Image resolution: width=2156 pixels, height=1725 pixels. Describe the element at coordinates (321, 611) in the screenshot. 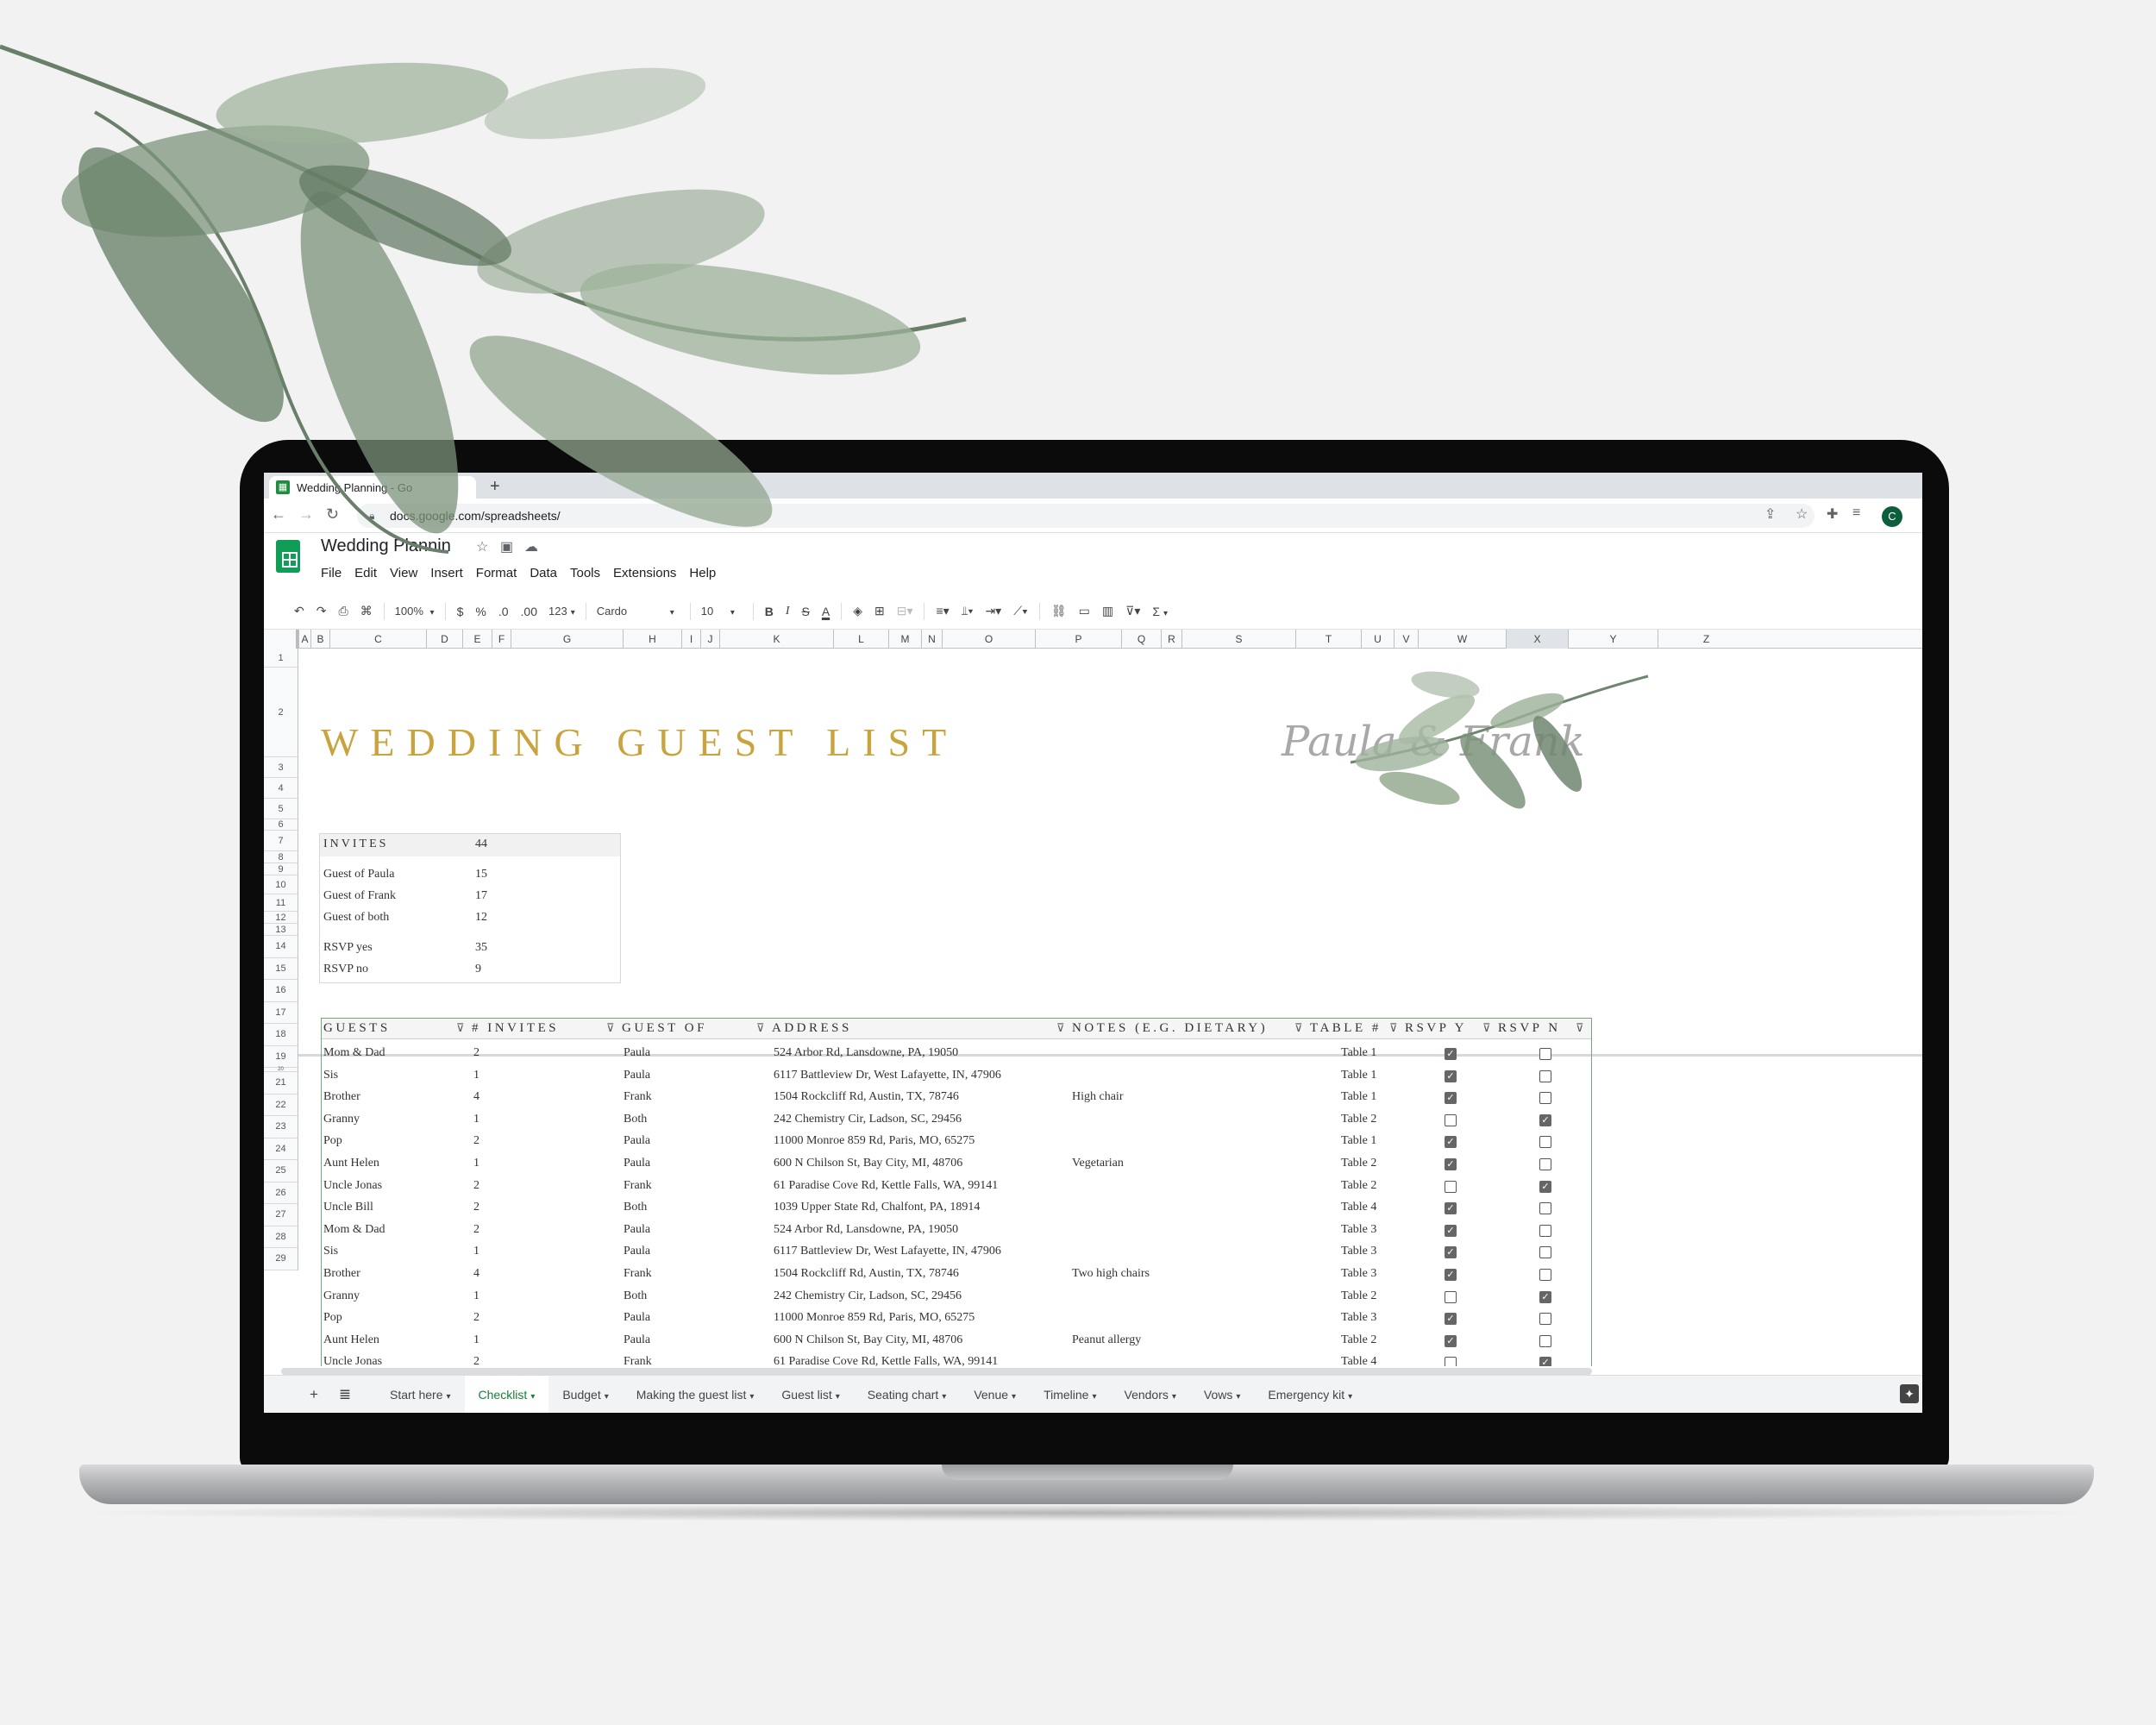

I see `redo-icon: ↷` at that location.